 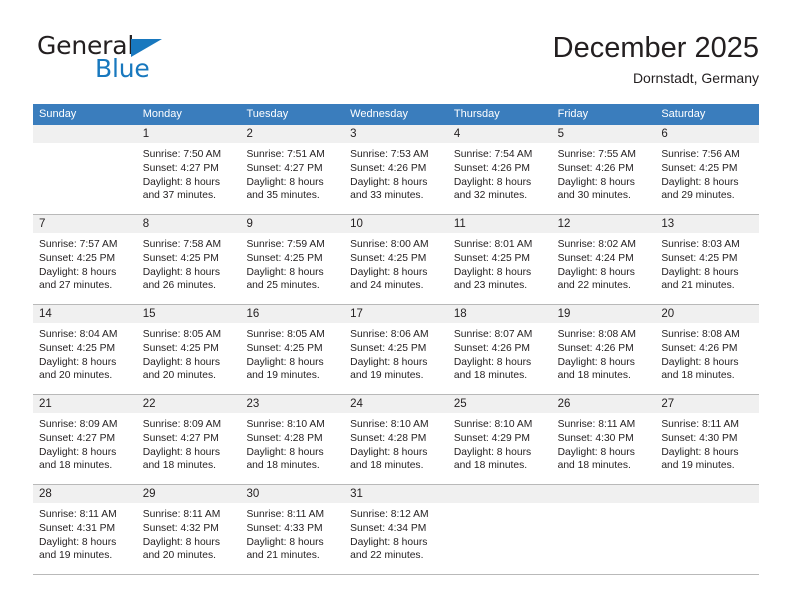 What do you see at coordinates (77, 528) in the screenshot?
I see `day-detail-line: Sunset: 4:31 PM` at bounding box center [77, 528].